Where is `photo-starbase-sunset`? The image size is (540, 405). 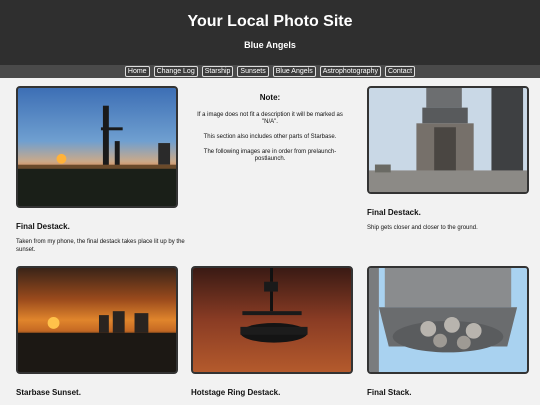 photo-starbase-sunset is located at coordinates (97, 320).